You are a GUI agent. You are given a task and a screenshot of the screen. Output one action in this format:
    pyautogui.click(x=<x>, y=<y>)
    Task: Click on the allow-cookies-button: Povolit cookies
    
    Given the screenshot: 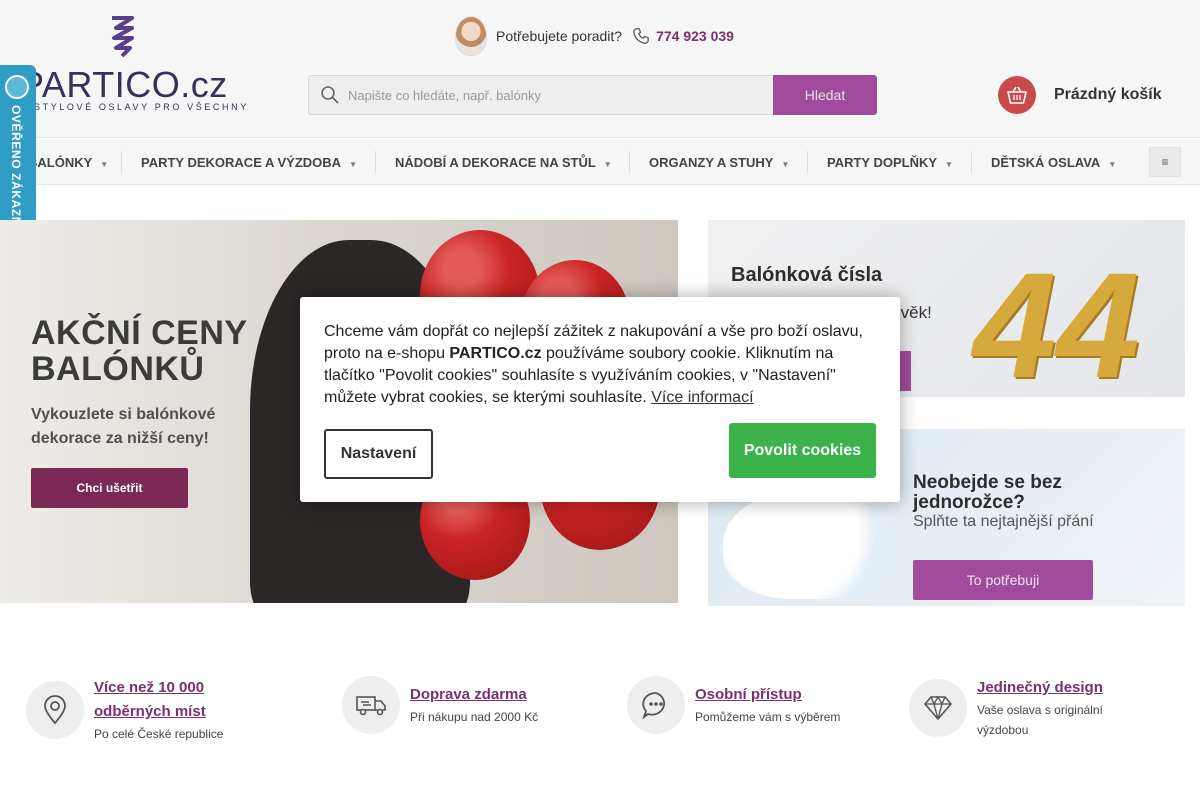 What is the action you would take?
    pyautogui.click(x=802, y=450)
    